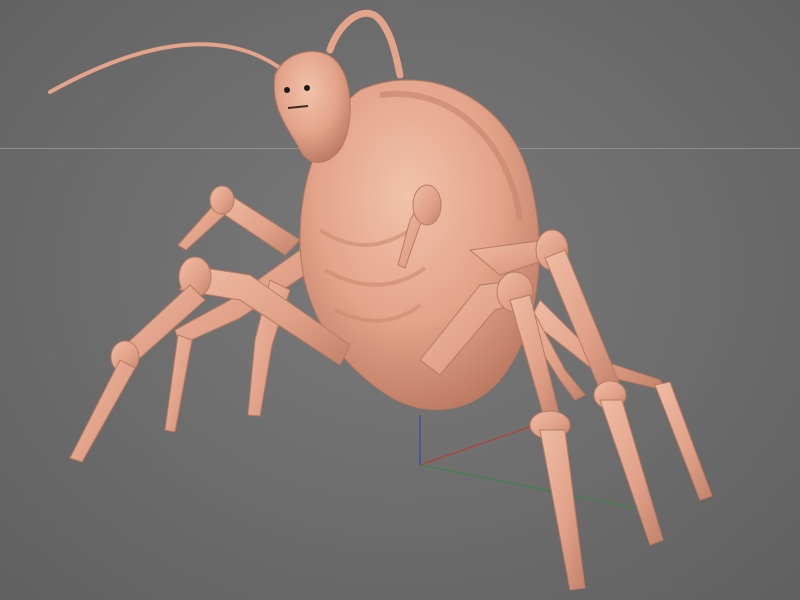 The width and height of the screenshot is (800, 600). What do you see at coordinates (477, 445) in the screenshot?
I see `x-axis` at bounding box center [477, 445].